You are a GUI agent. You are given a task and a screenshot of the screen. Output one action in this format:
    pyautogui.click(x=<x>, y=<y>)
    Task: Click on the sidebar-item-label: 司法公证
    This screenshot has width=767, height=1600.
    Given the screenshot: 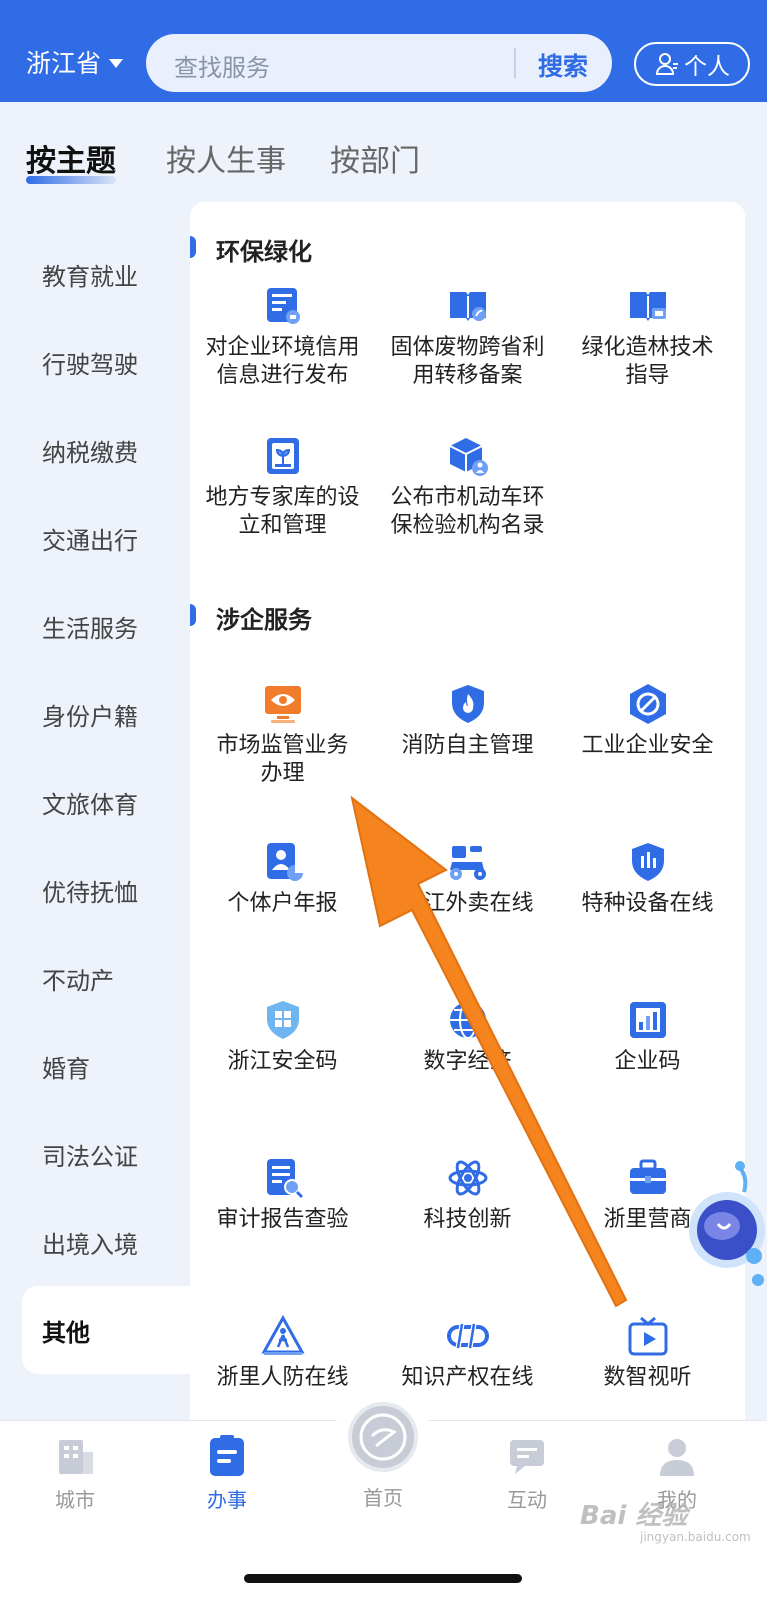 What is the action you would take?
    pyautogui.click(x=90, y=1156)
    